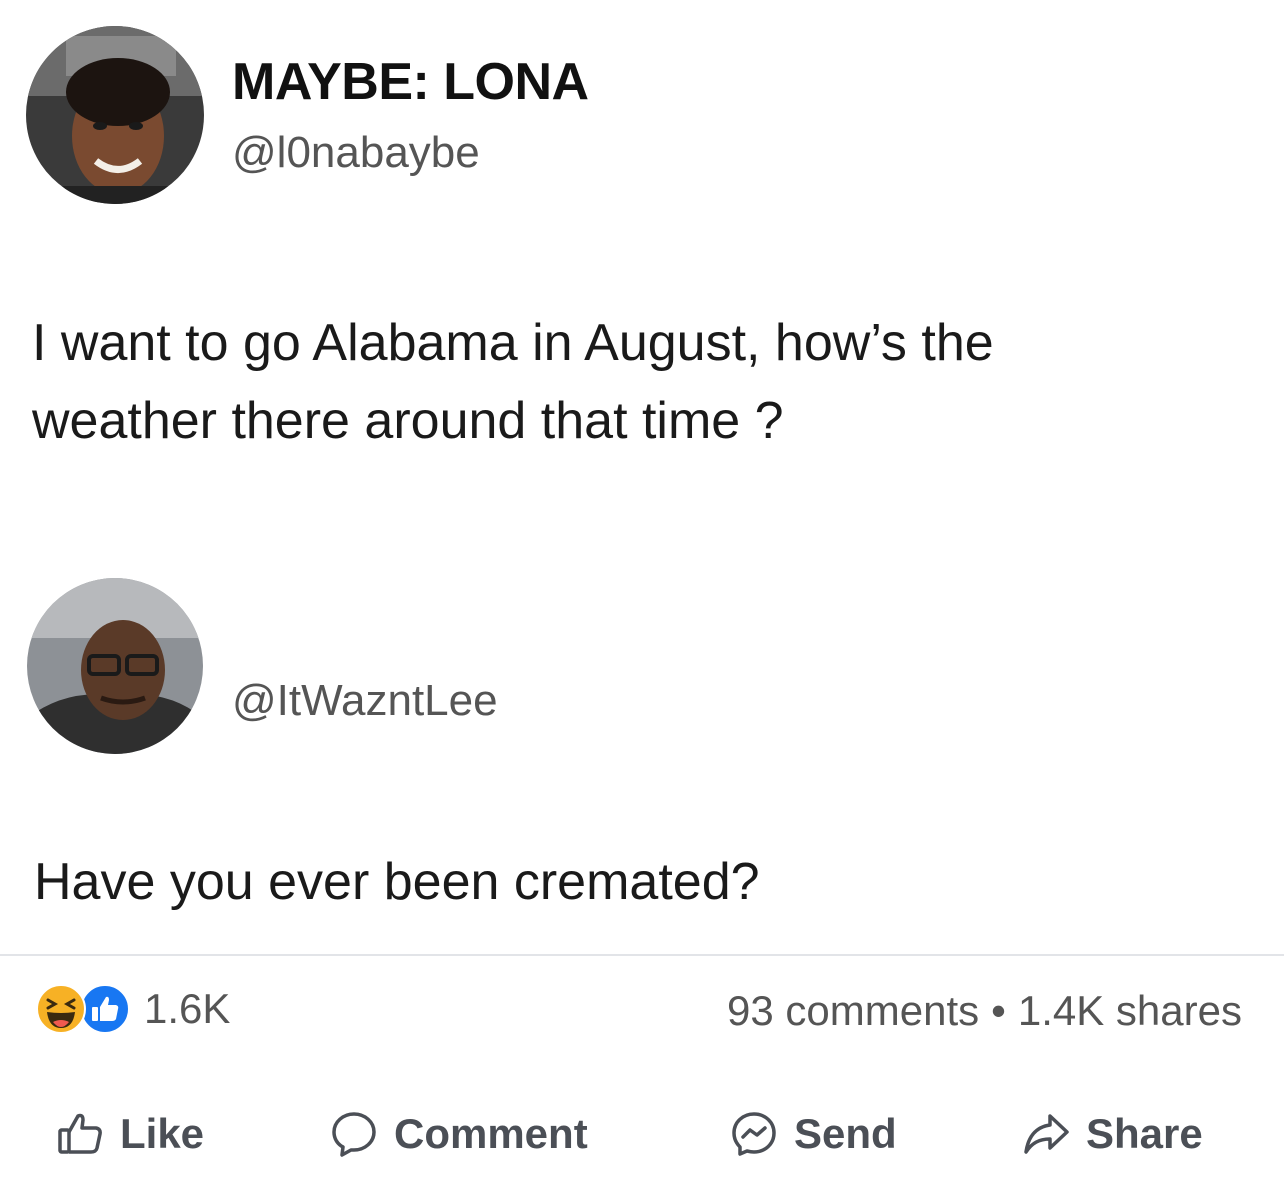 This screenshot has height=1204, width=1284. What do you see at coordinates (80, 1134) in the screenshot?
I see `thumbs-up-icon` at bounding box center [80, 1134].